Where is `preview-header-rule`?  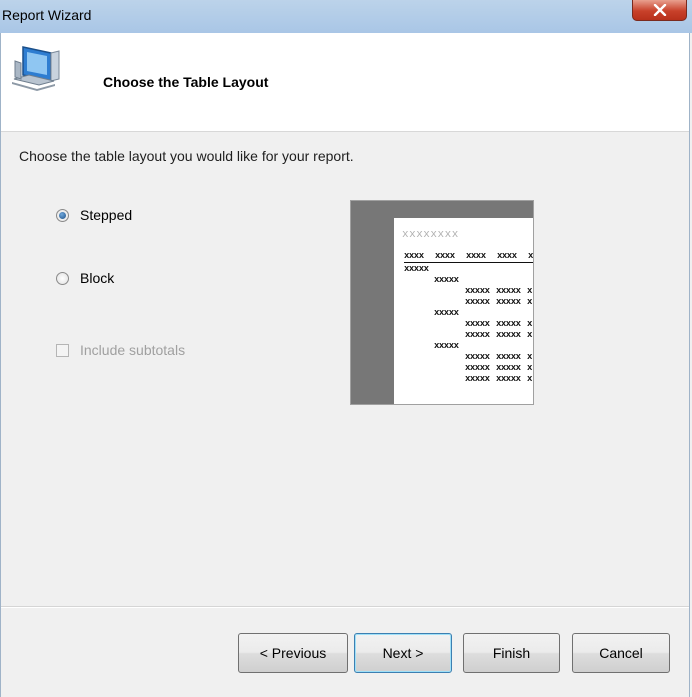 preview-header-rule is located at coordinates (468, 262).